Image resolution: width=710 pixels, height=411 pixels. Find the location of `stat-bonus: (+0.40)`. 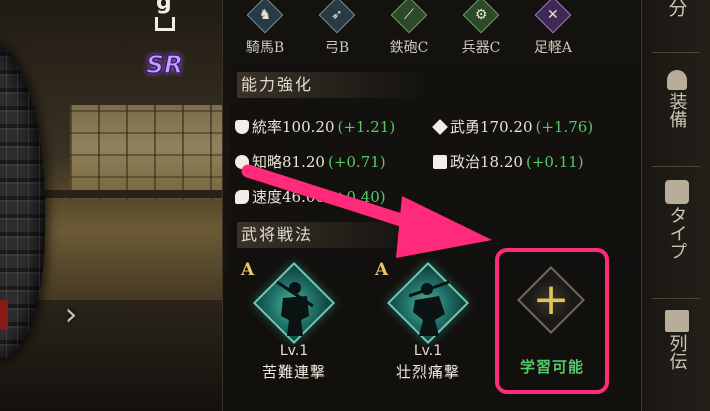

stat-bonus: (+0.40) is located at coordinates (356, 197).